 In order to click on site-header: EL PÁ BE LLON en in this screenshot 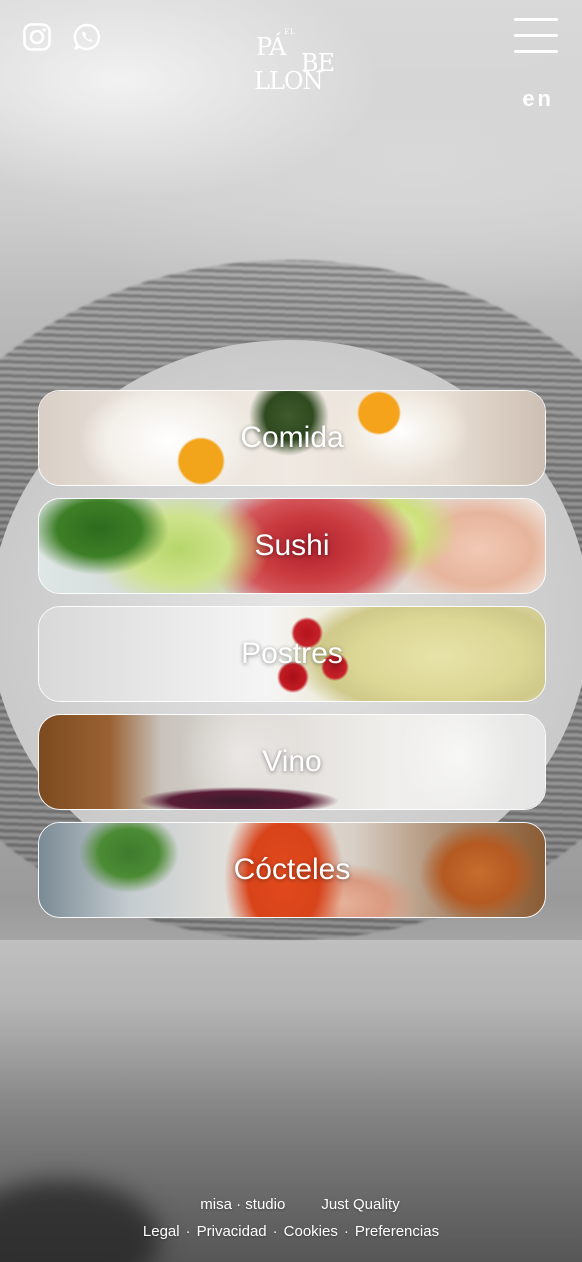, I will do `click(291, 65)`.